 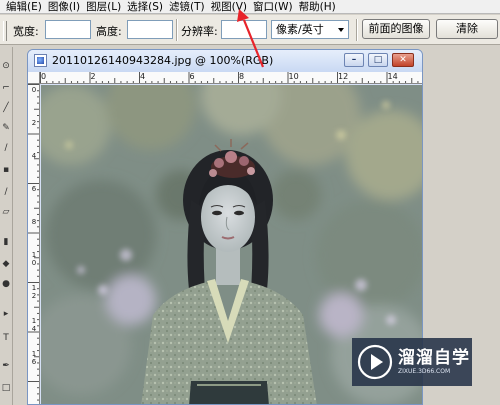 I want to click on history-brush-icon: ∕, so click(x=6, y=192).